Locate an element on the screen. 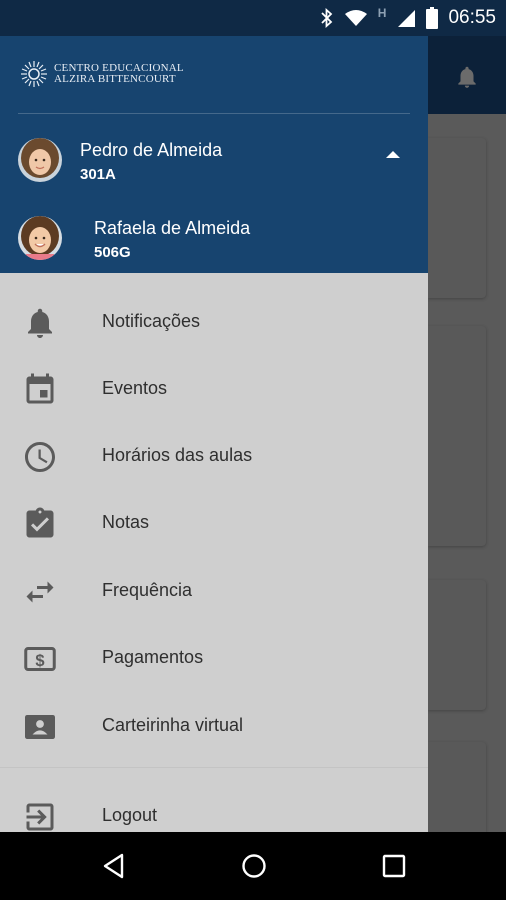  network-type-label: H is located at coordinates (382, 13).